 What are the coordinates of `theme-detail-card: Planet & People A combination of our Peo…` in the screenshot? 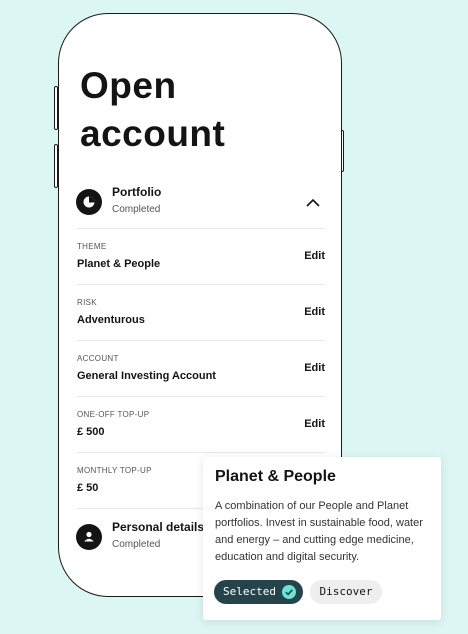 It's located at (322, 538).